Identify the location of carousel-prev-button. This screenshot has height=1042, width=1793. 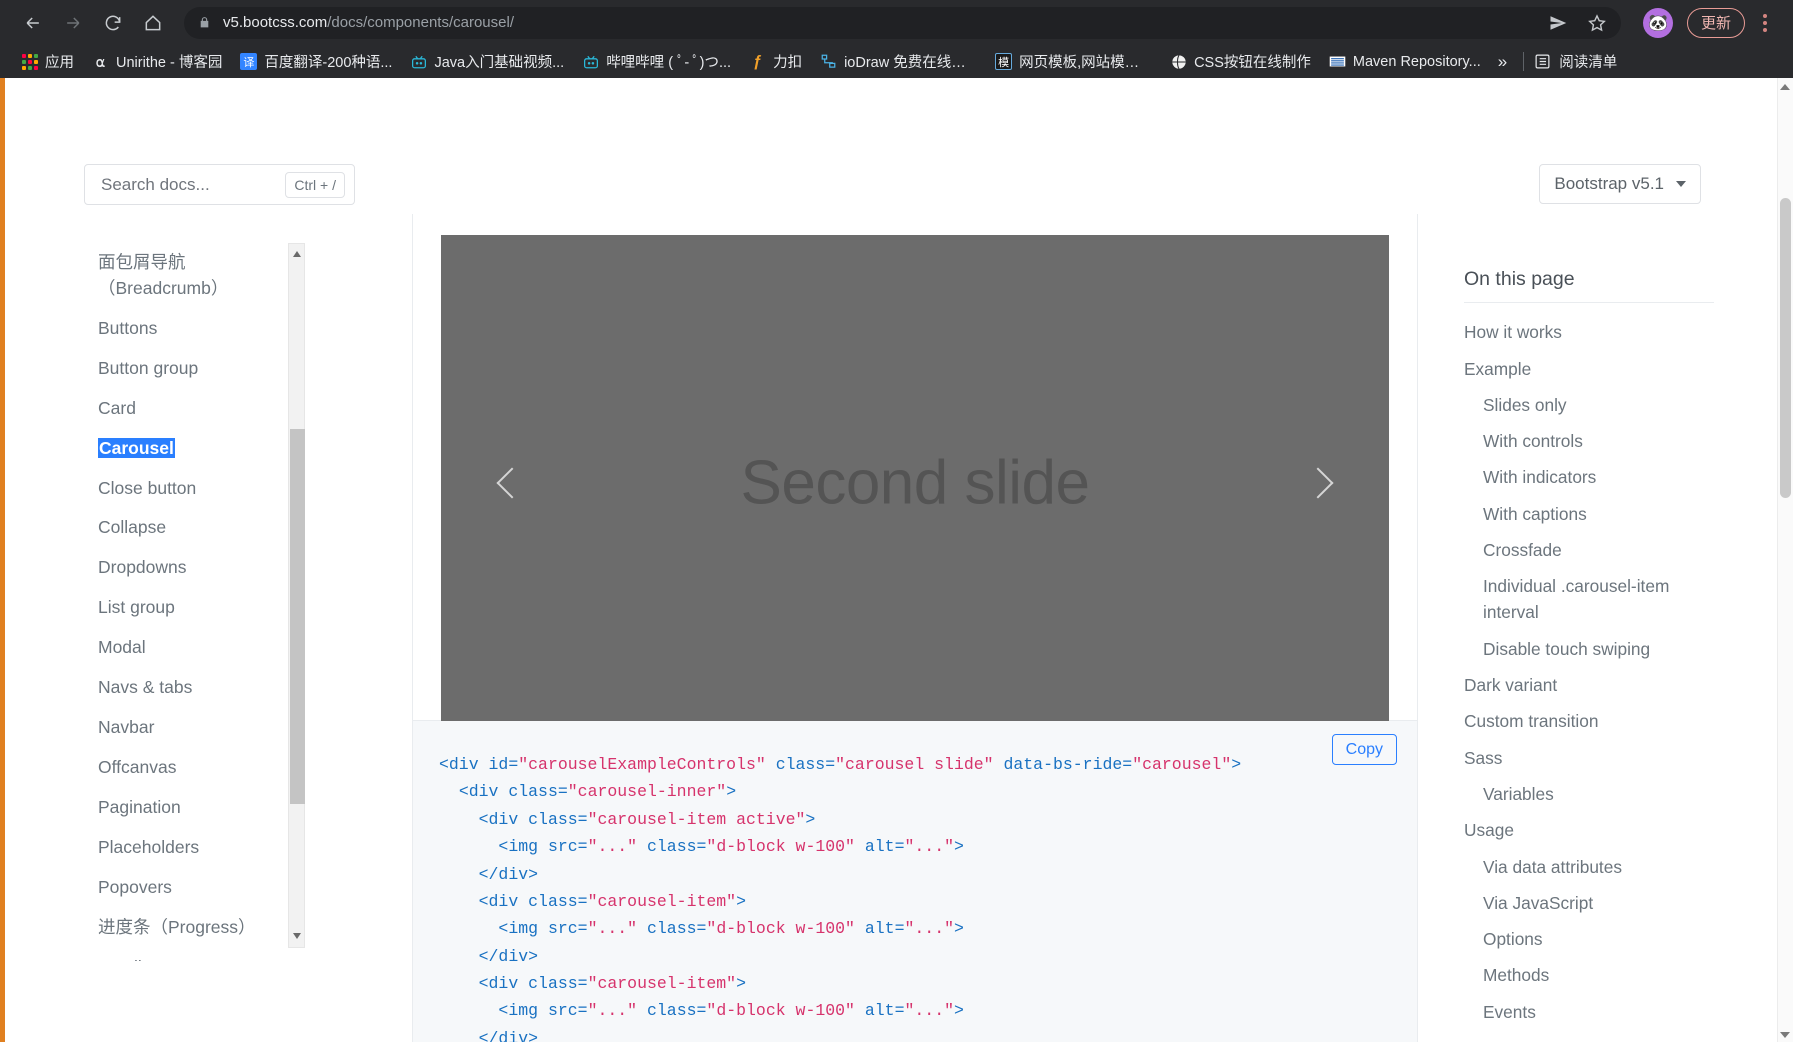
(512, 483).